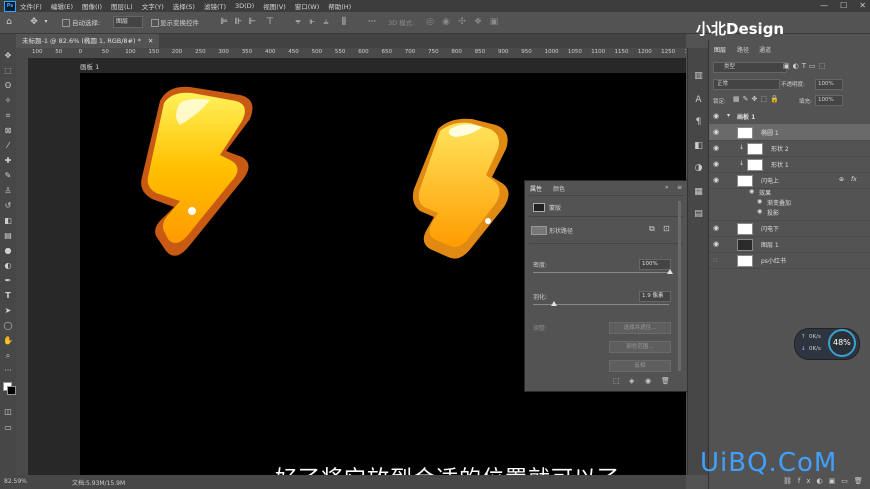 The height and width of the screenshot is (489, 870). What do you see at coordinates (326, 22) in the screenshot?
I see `distribute-bottom-icon: ⫨` at bounding box center [326, 22].